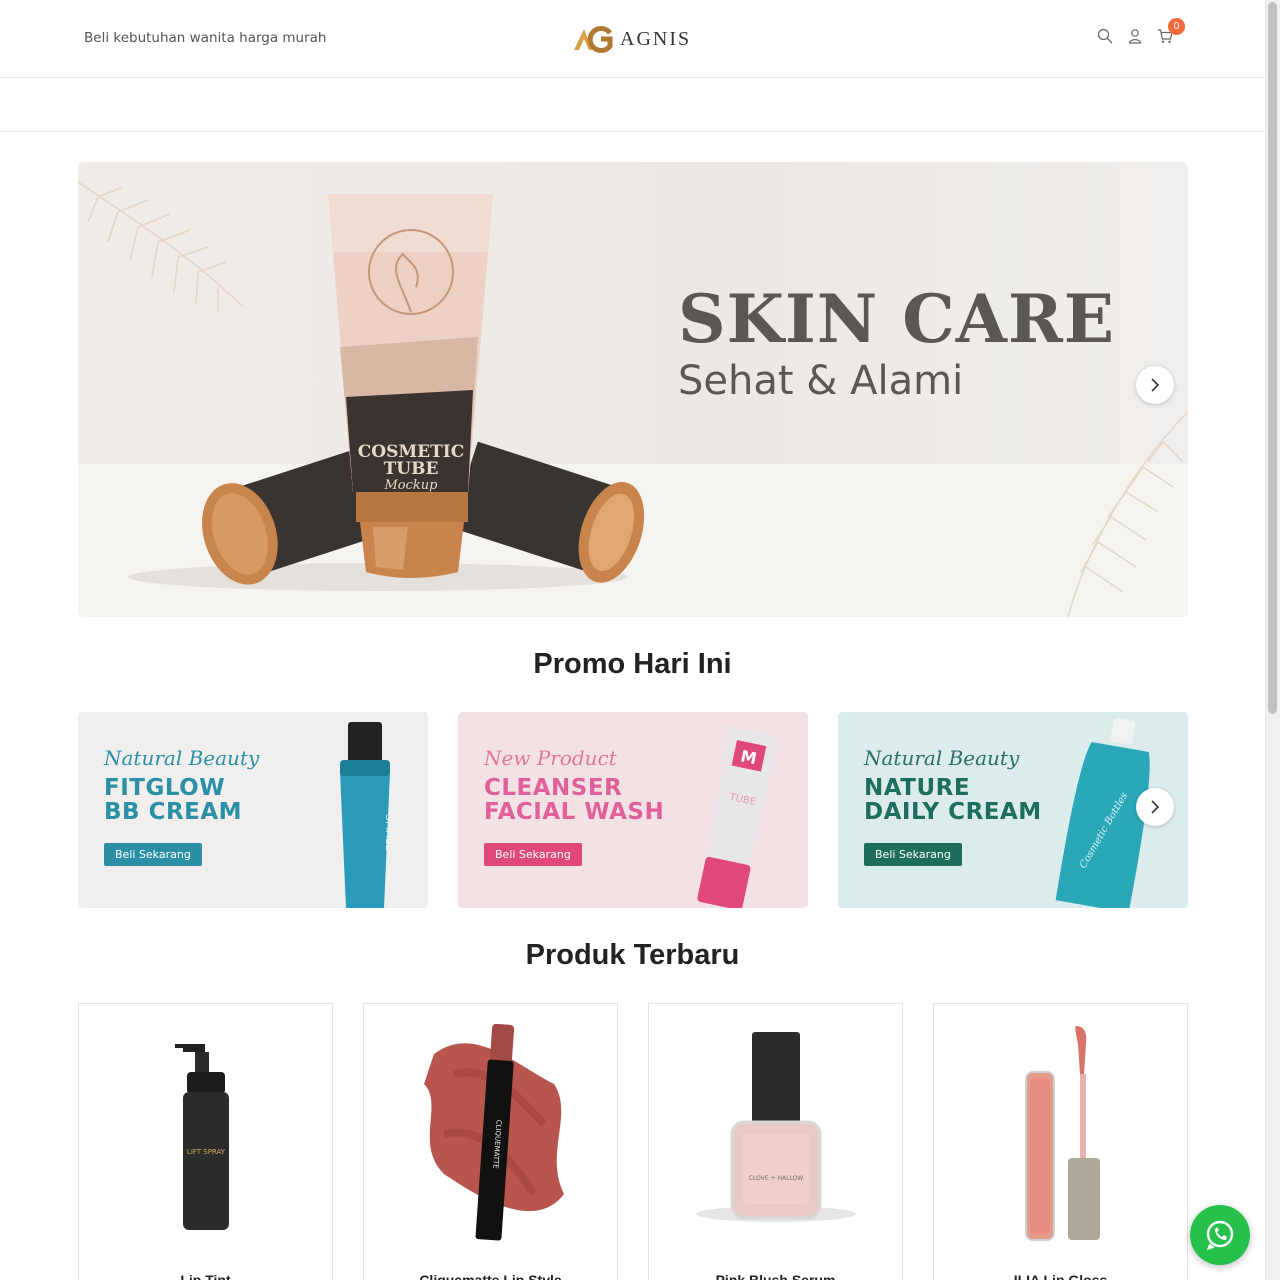  What do you see at coordinates (490, 1276) in the screenshot?
I see `product-name: Cliquematte Lip Style` at bounding box center [490, 1276].